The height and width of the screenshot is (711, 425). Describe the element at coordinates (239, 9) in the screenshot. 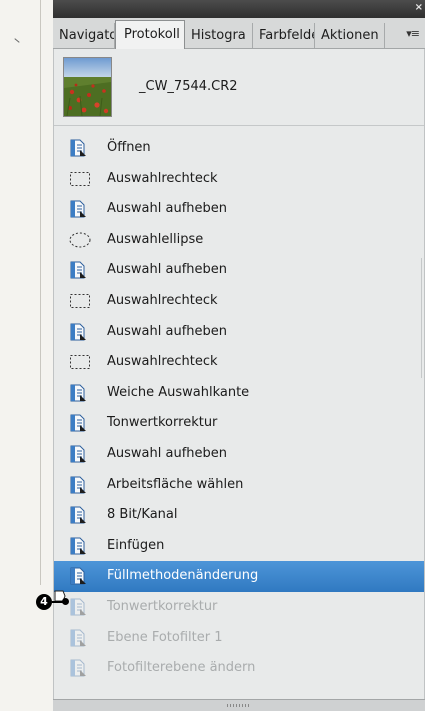

I see `panel-title-bar: ×` at that location.